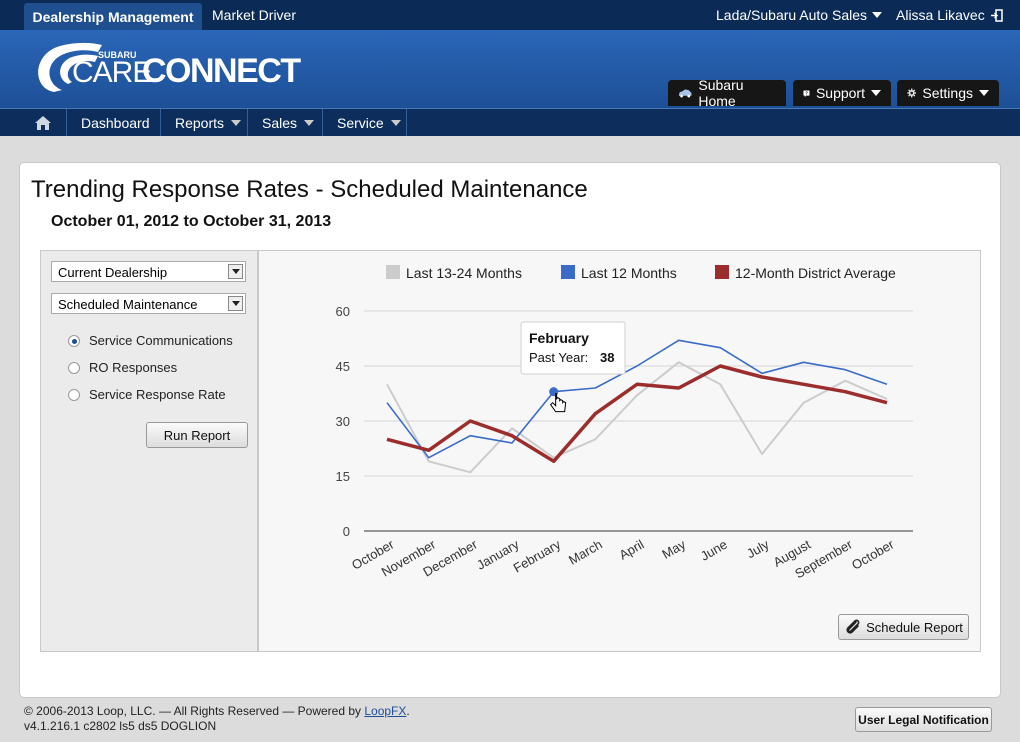 Image resolution: width=1020 pixels, height=742 pixels. What do you see at coordinates (343, 476) in the screenshot?
I see `y-tick-label: 15` at bounding box center [343, 476].